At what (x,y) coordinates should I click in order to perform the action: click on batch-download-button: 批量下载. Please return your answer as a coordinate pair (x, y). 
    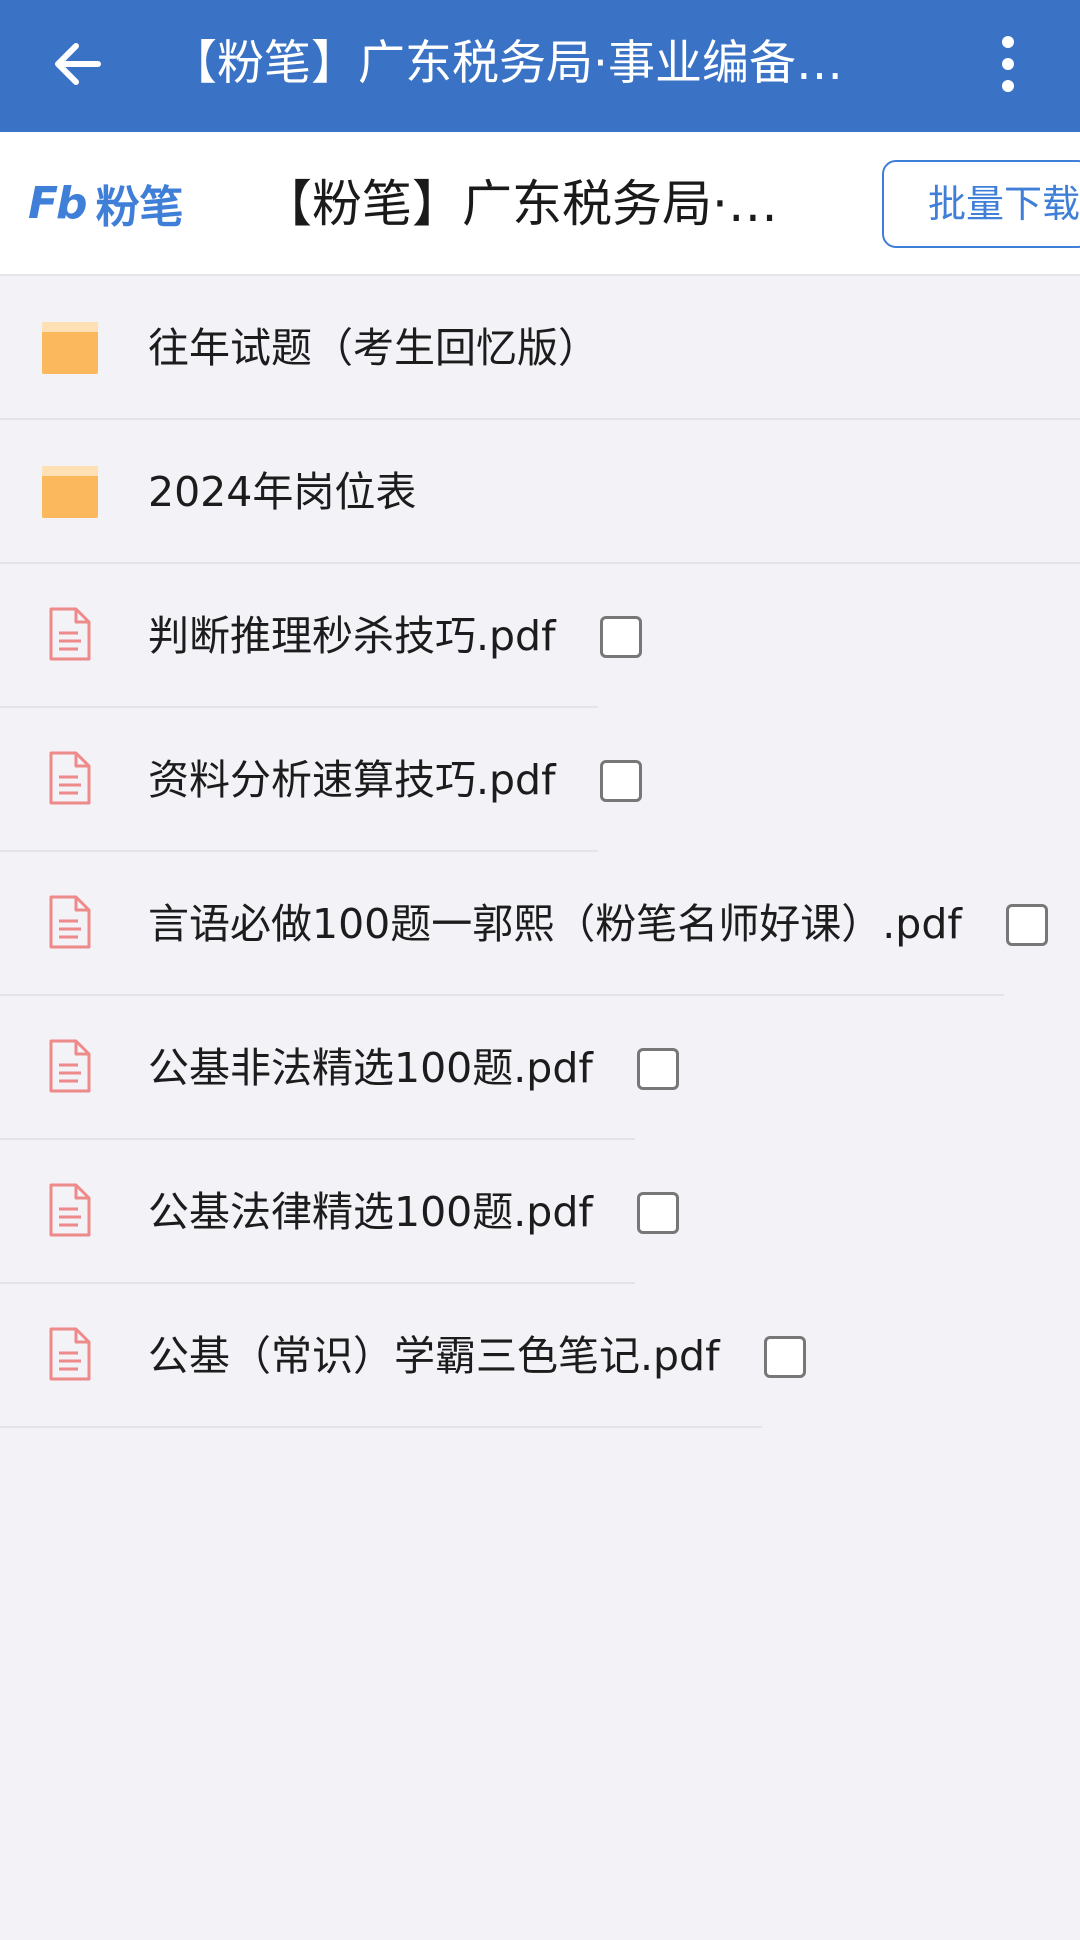
    Looking at the image, I should click on (981, 204).